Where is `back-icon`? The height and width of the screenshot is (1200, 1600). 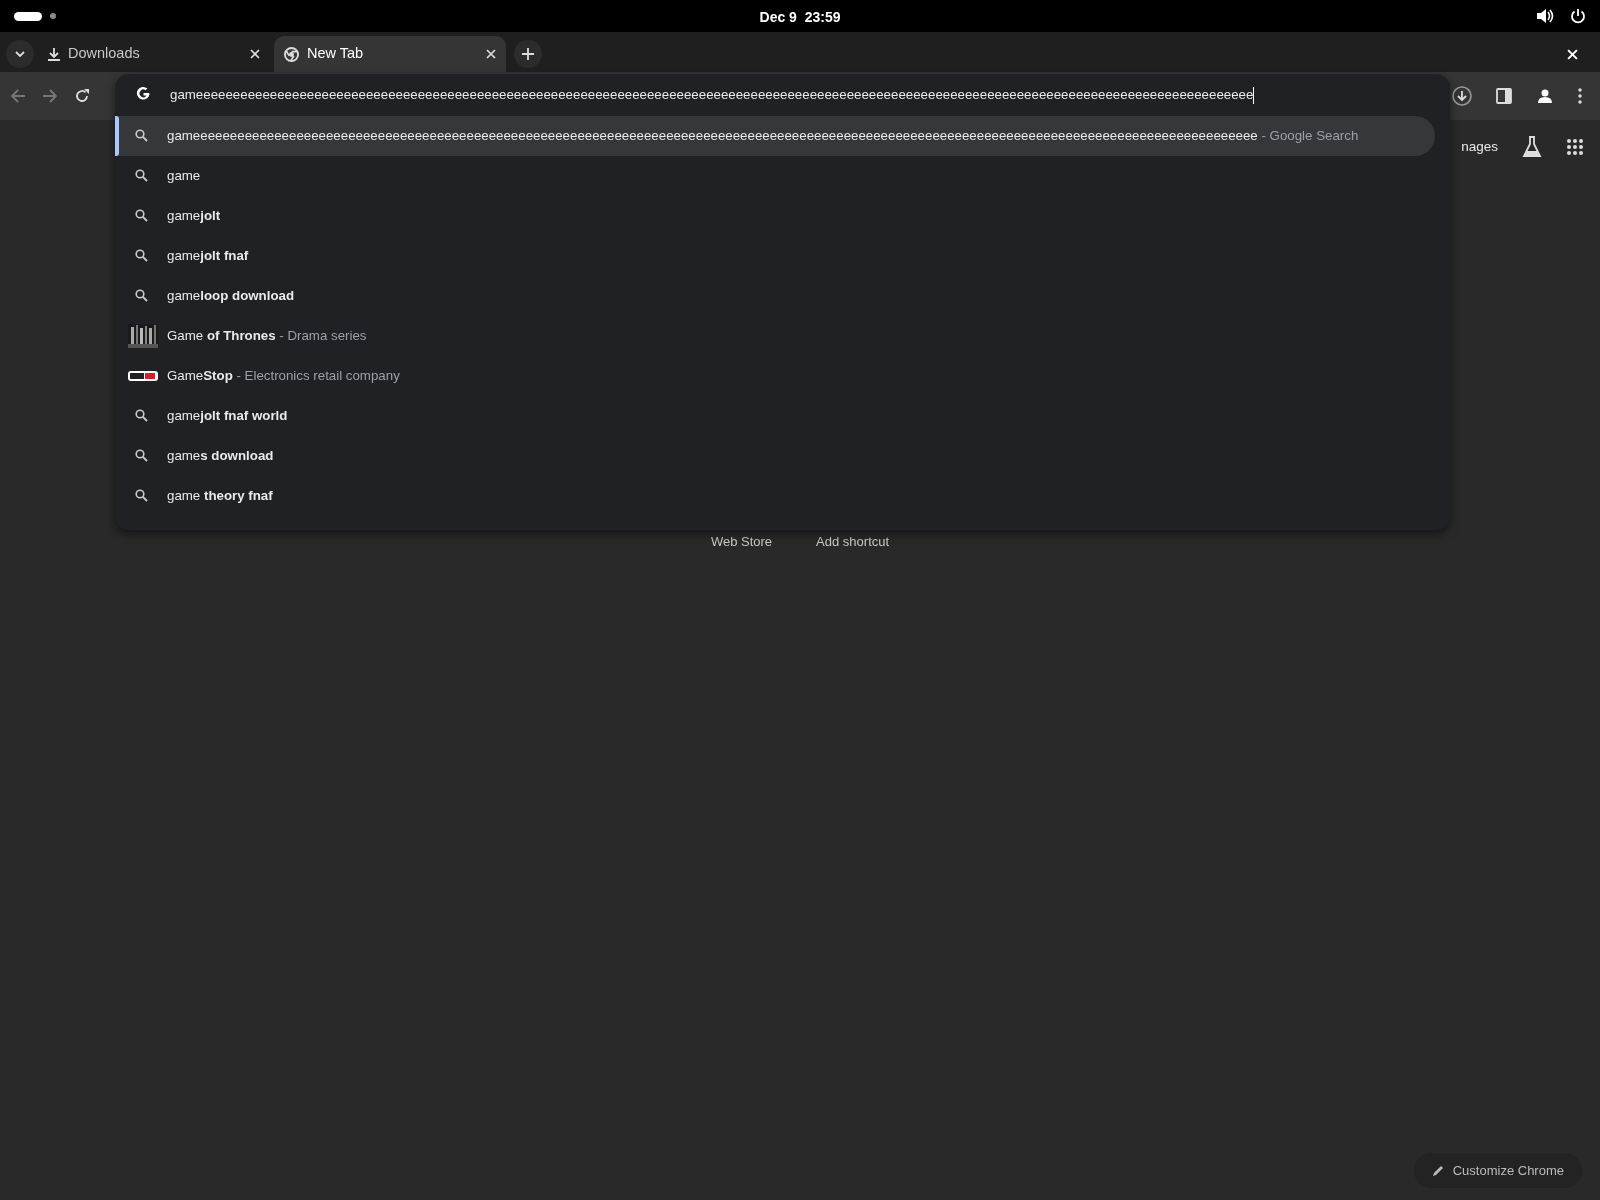 back-icon is located at coordinates (18, 96).